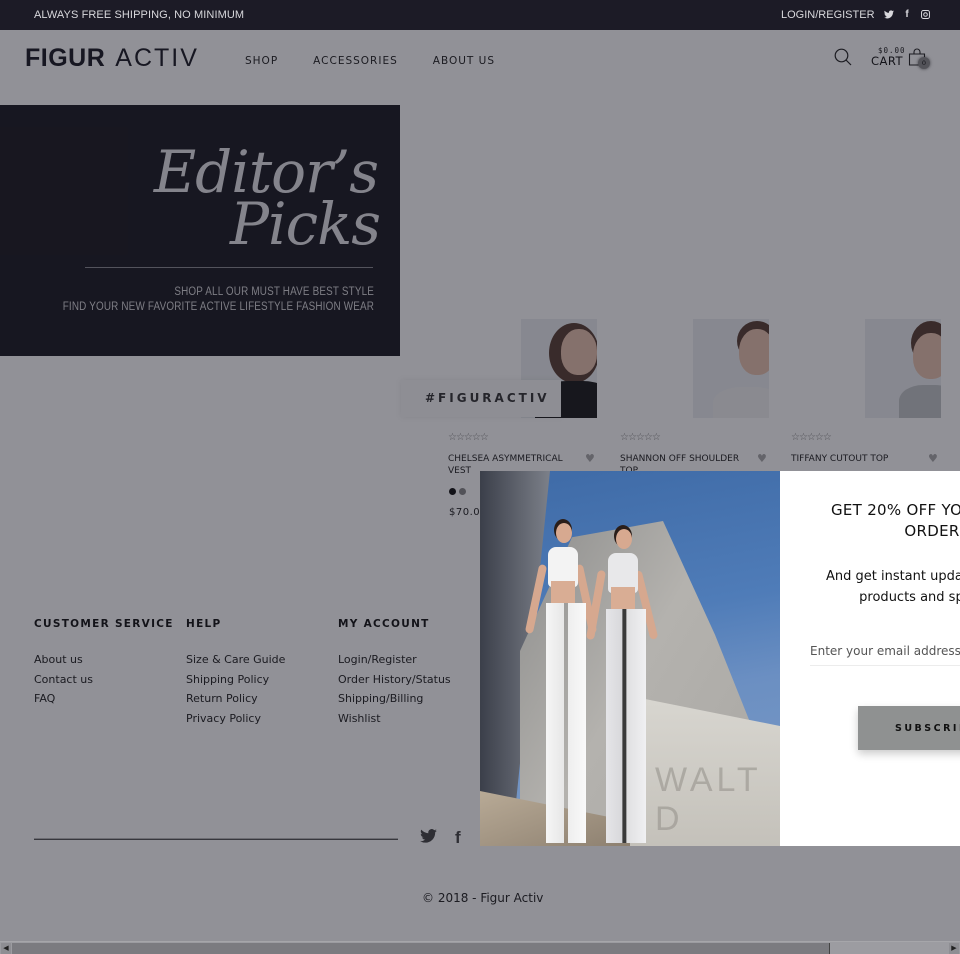  Describe the element at coordinates (885, 651) in the screenshot. I see `email-input` at that location.